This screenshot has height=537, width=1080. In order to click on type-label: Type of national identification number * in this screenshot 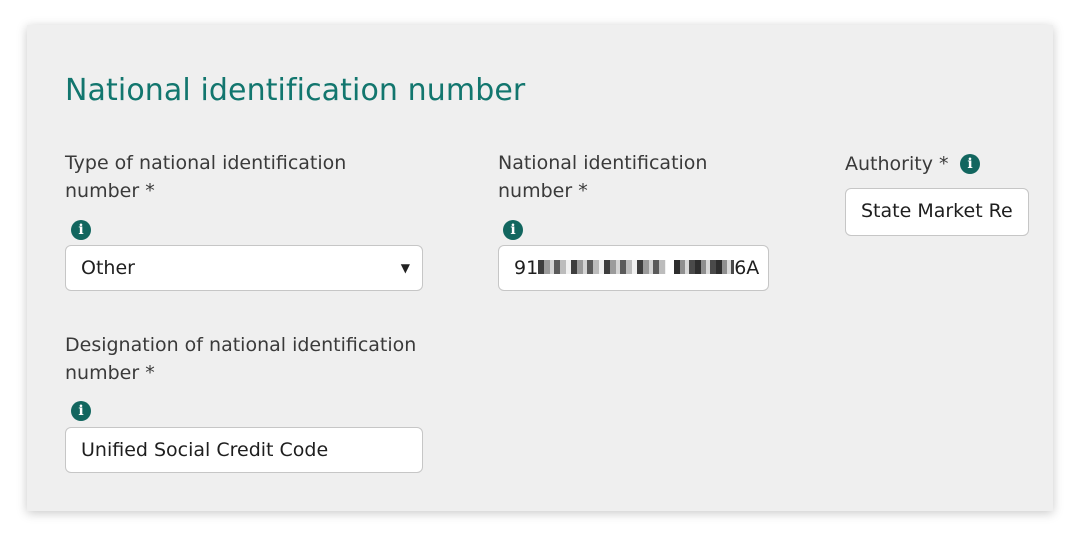, I will do `click(205, 177)`.